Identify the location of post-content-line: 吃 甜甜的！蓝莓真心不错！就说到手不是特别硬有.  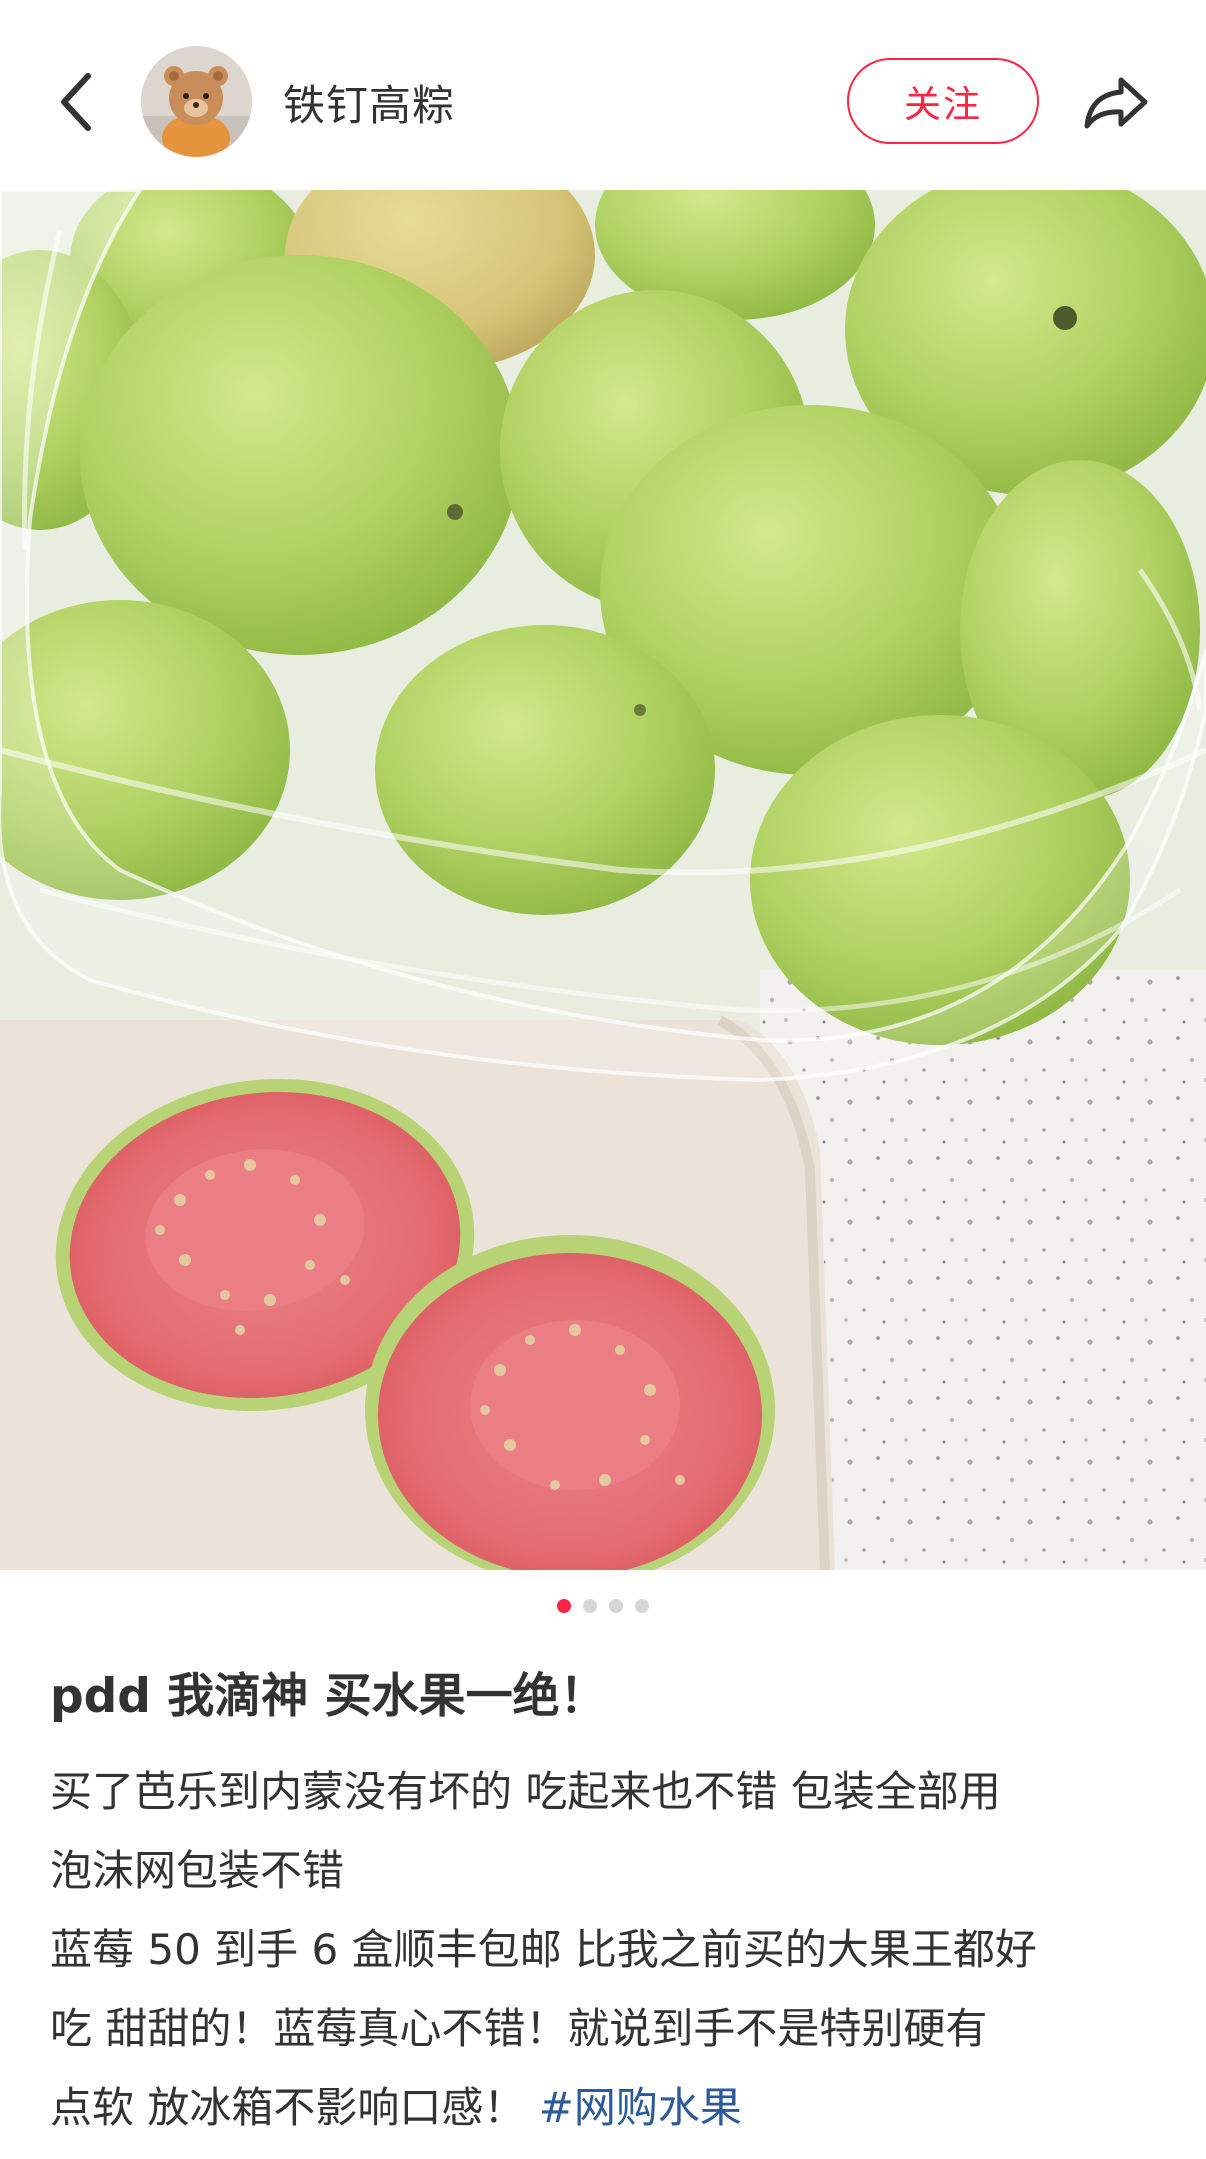
(519, 2028).